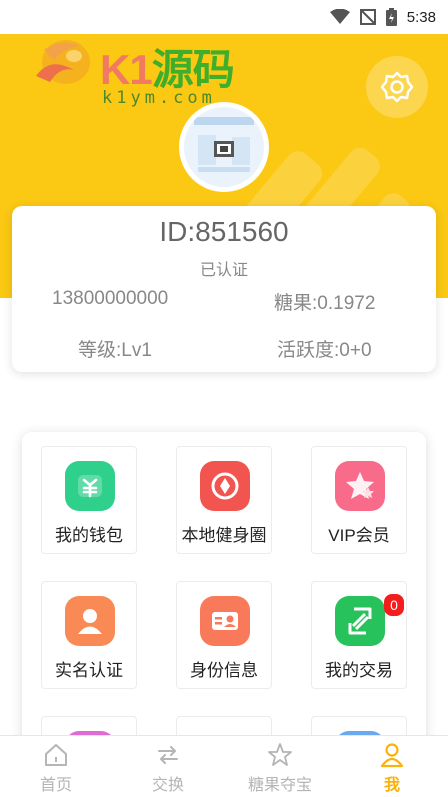 This screenshot has height=797, width=448. What do you see at coordinates (63, 62) in the screenshot?
I see `logo-mark-icon` at bounding box center [63, 62].